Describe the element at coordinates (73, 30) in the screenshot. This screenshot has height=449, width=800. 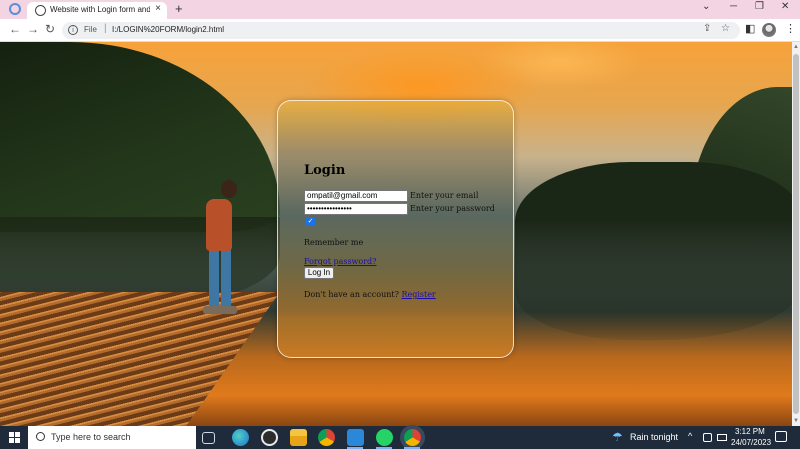
I see `site-info-icon: i` at that location.